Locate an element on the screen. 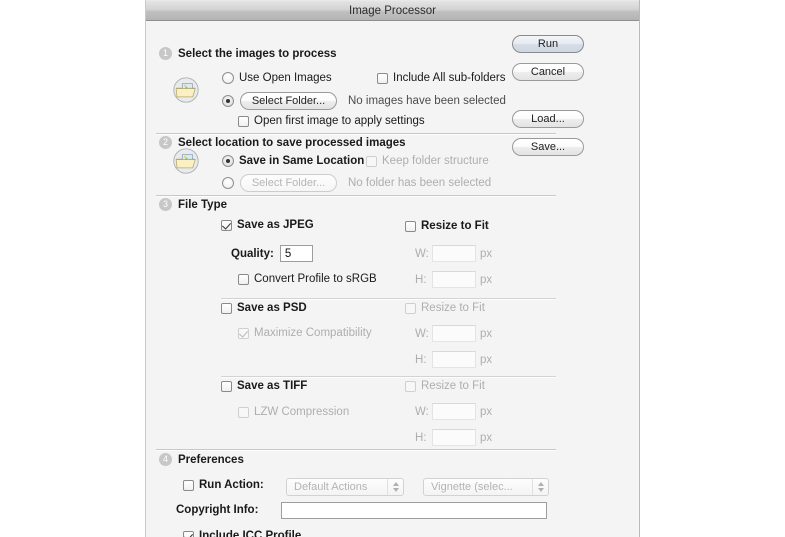 The height and width of the screenshot is (537, 785). tiff-height-label: H: is located at coordinates (421, 437).